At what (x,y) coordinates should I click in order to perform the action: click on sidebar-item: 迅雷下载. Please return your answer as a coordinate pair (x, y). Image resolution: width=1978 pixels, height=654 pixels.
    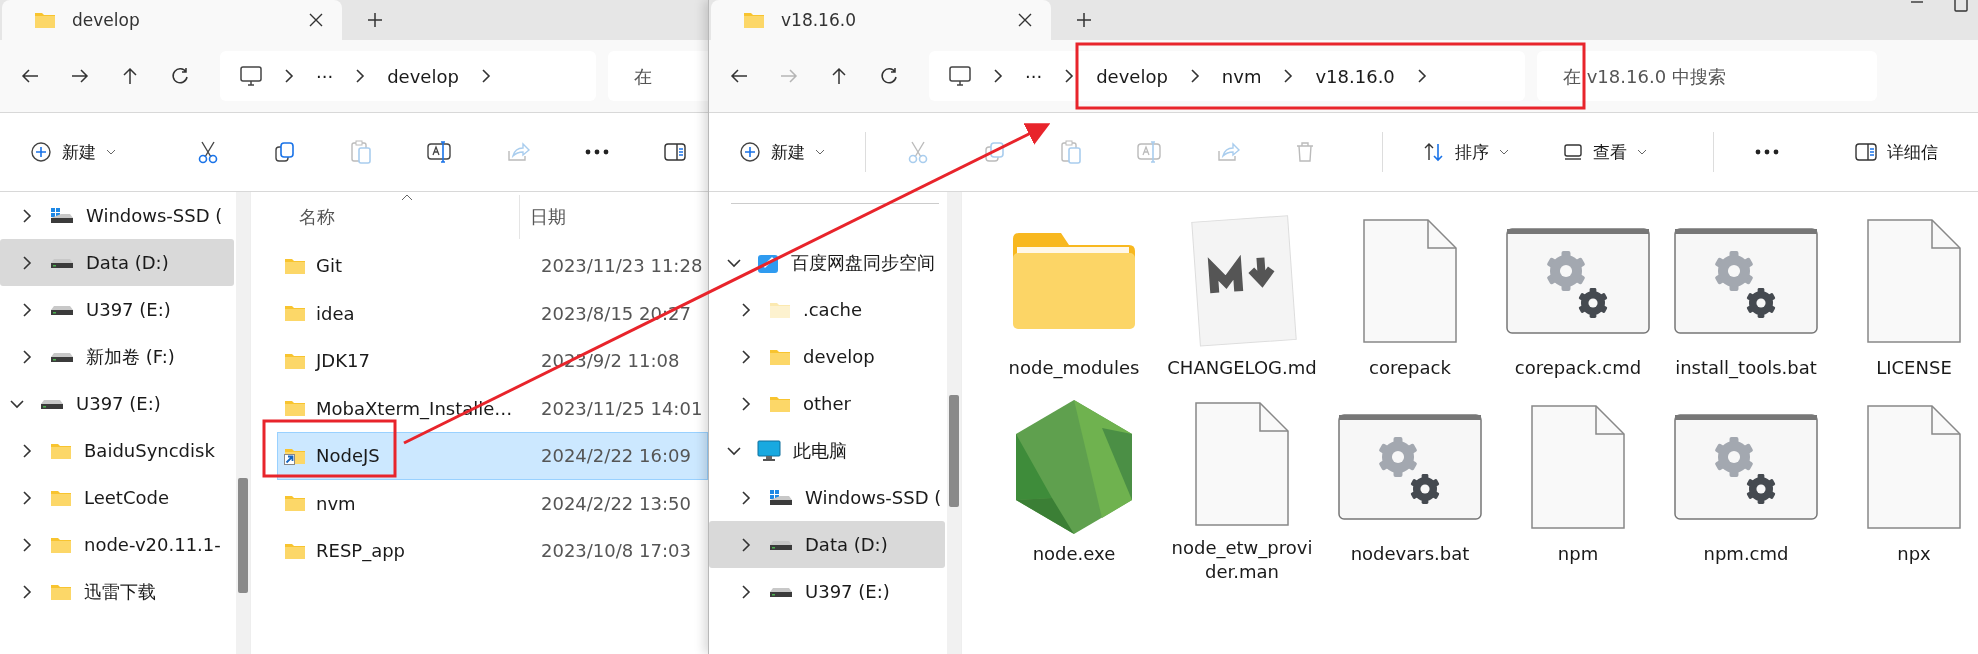
    Looking at the image, I should click on (117, 591).